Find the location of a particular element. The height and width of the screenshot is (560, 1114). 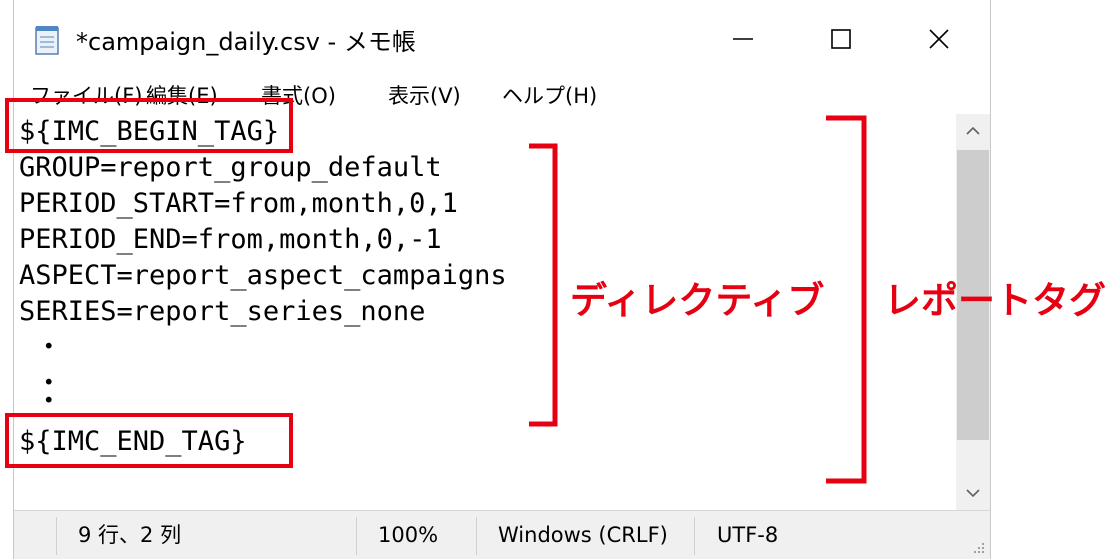

maximize-icon is located at coordinates (841, 39).